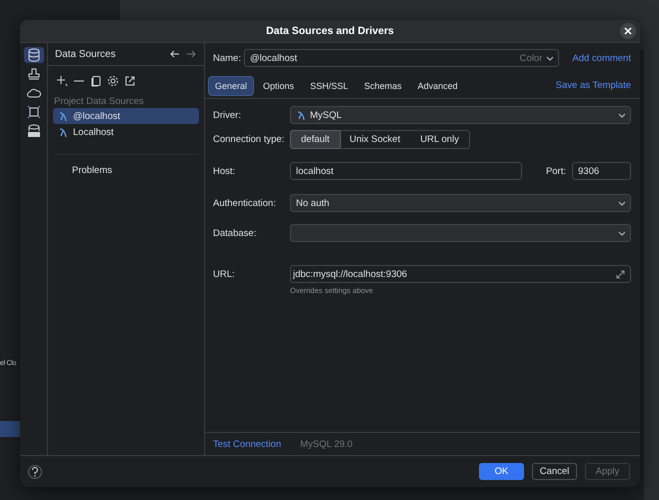 This screenshot has width=659, height=500. Describe the element at coordinates (247, 444) in the screenshot. I see `test-connection-link: Test Connection` at that location.